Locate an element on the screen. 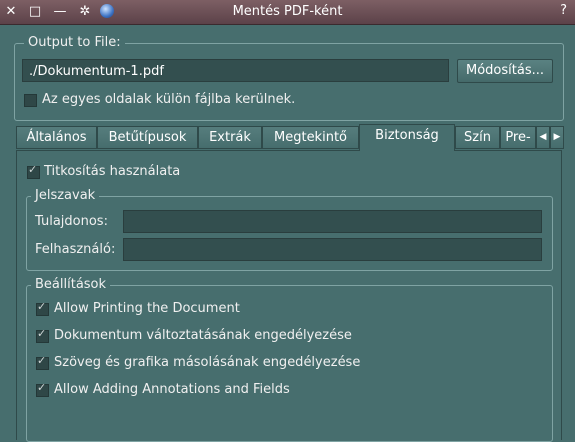 This screenshot has width=575, height=442. separate-files-label: Az egyes oldalak külön fájlba kerülnek. is located at coordinates (169, 99).